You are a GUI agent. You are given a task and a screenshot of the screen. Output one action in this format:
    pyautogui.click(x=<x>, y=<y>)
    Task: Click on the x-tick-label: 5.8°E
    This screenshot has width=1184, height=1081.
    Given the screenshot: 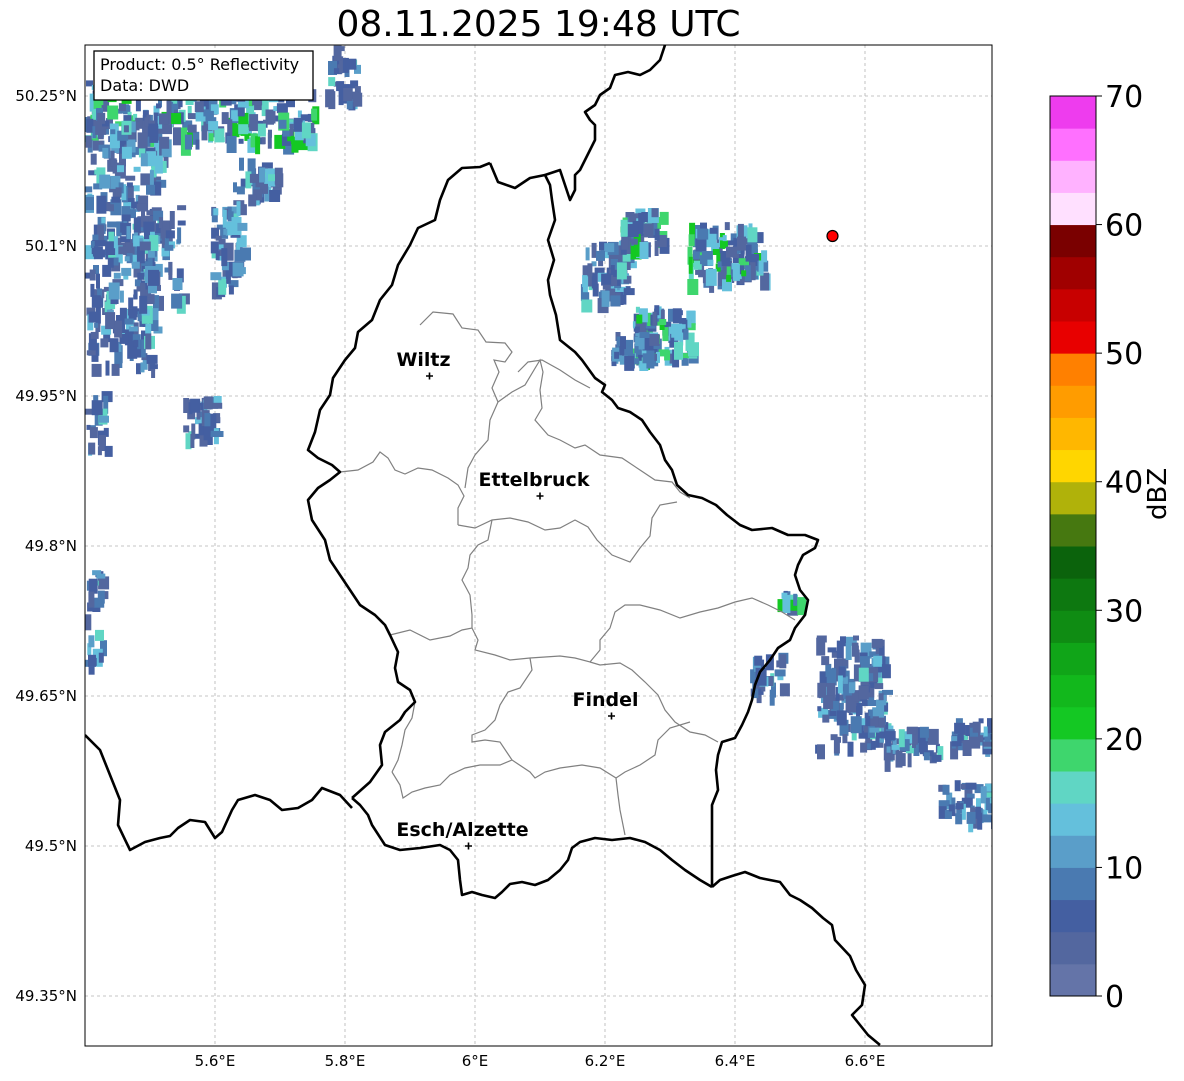 What is the action you would take?
    pyautogui.click(x=345, y=1061)
    